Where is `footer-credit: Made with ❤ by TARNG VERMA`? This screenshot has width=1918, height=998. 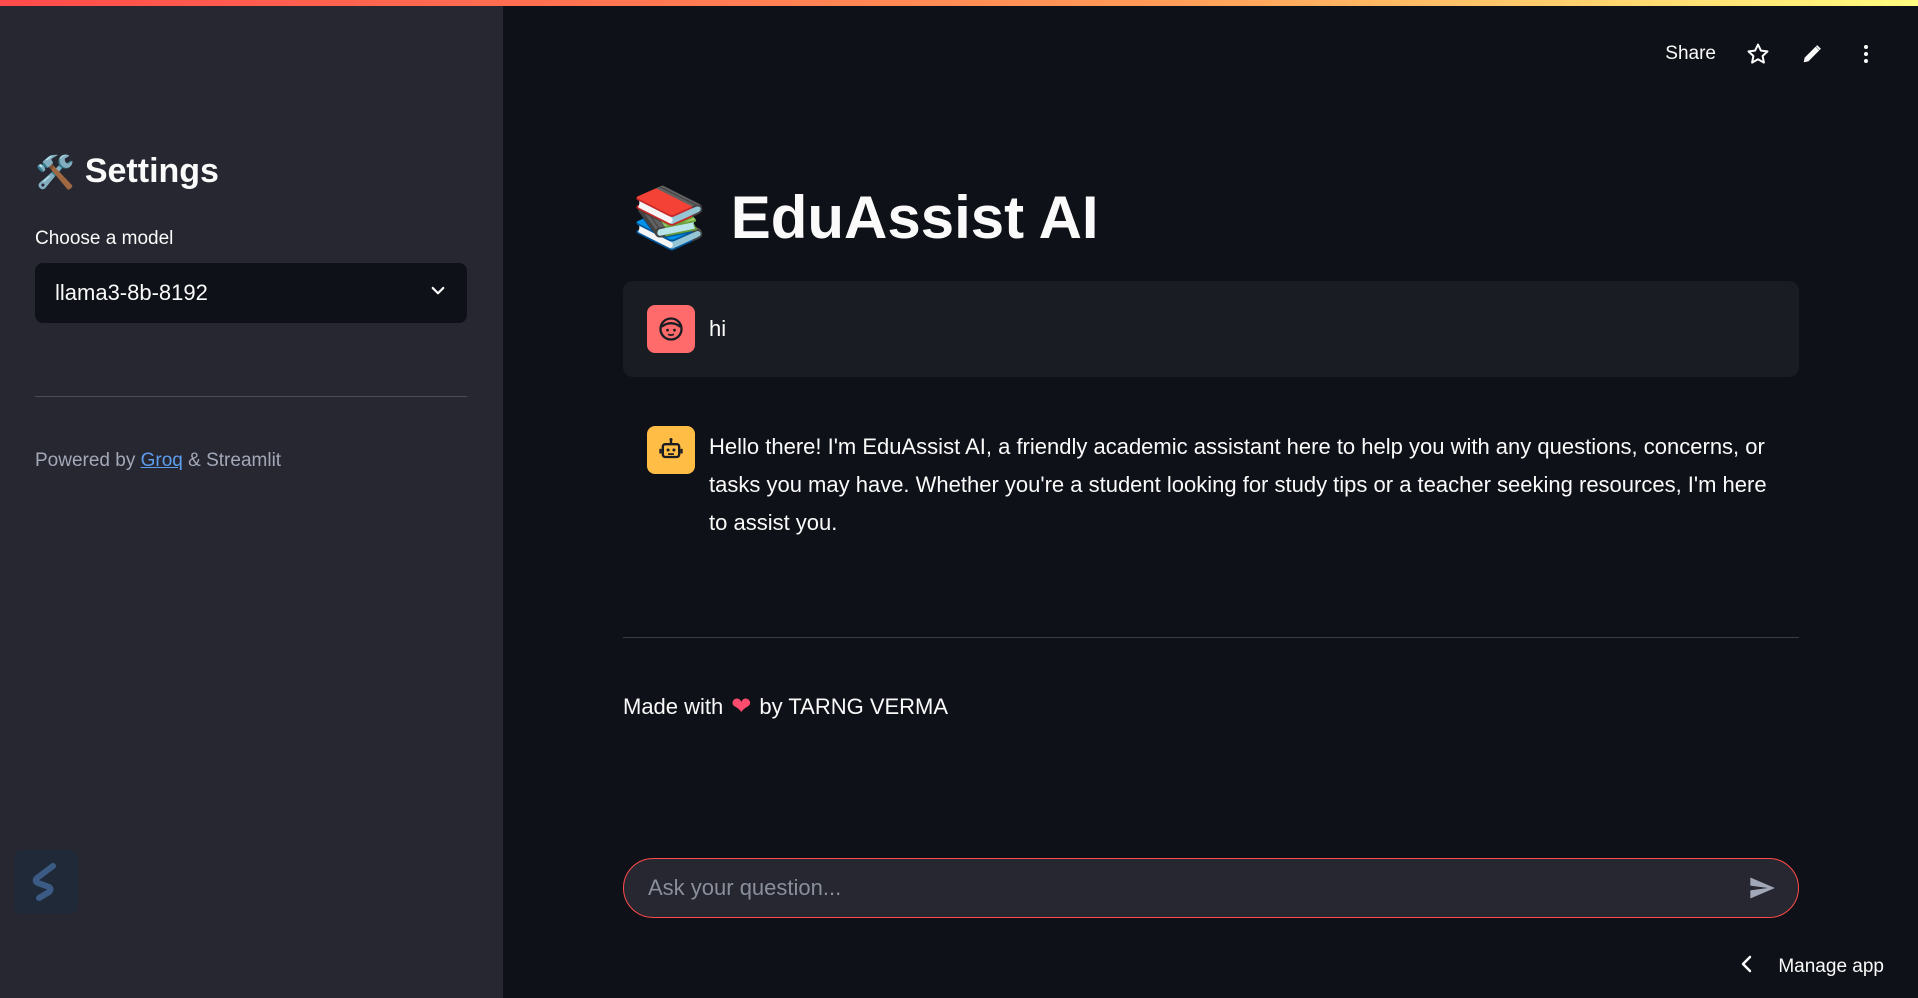 footer-credit: Made with ❤ by TARNG VERMA is located at coordinates (785, 706).